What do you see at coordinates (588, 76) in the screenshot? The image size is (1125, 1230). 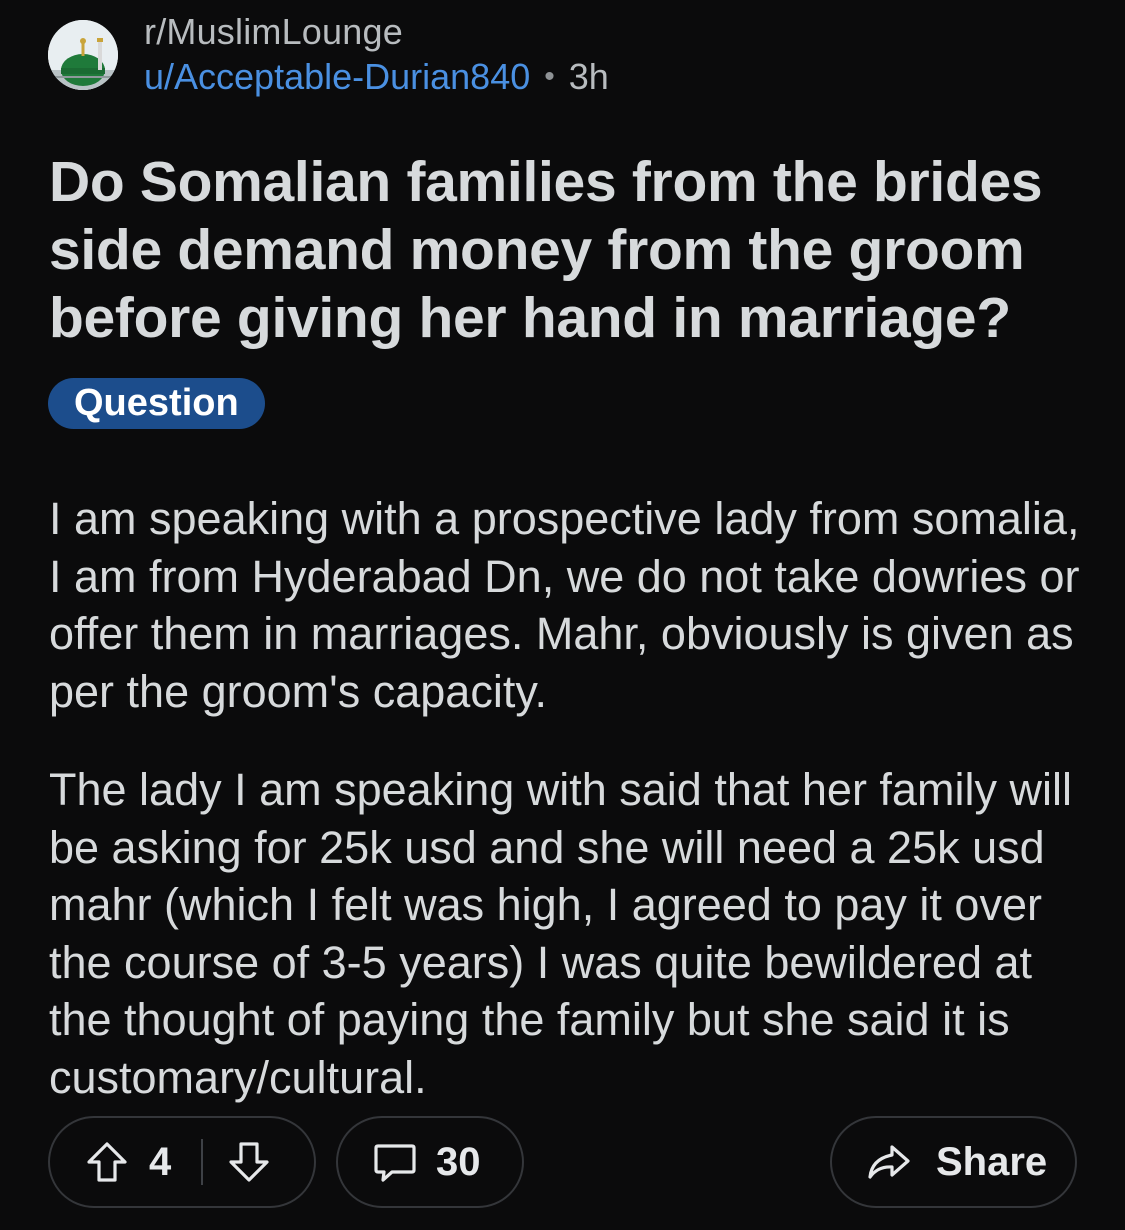 I see `post-age: 3h` at bounding box center [588, 76].